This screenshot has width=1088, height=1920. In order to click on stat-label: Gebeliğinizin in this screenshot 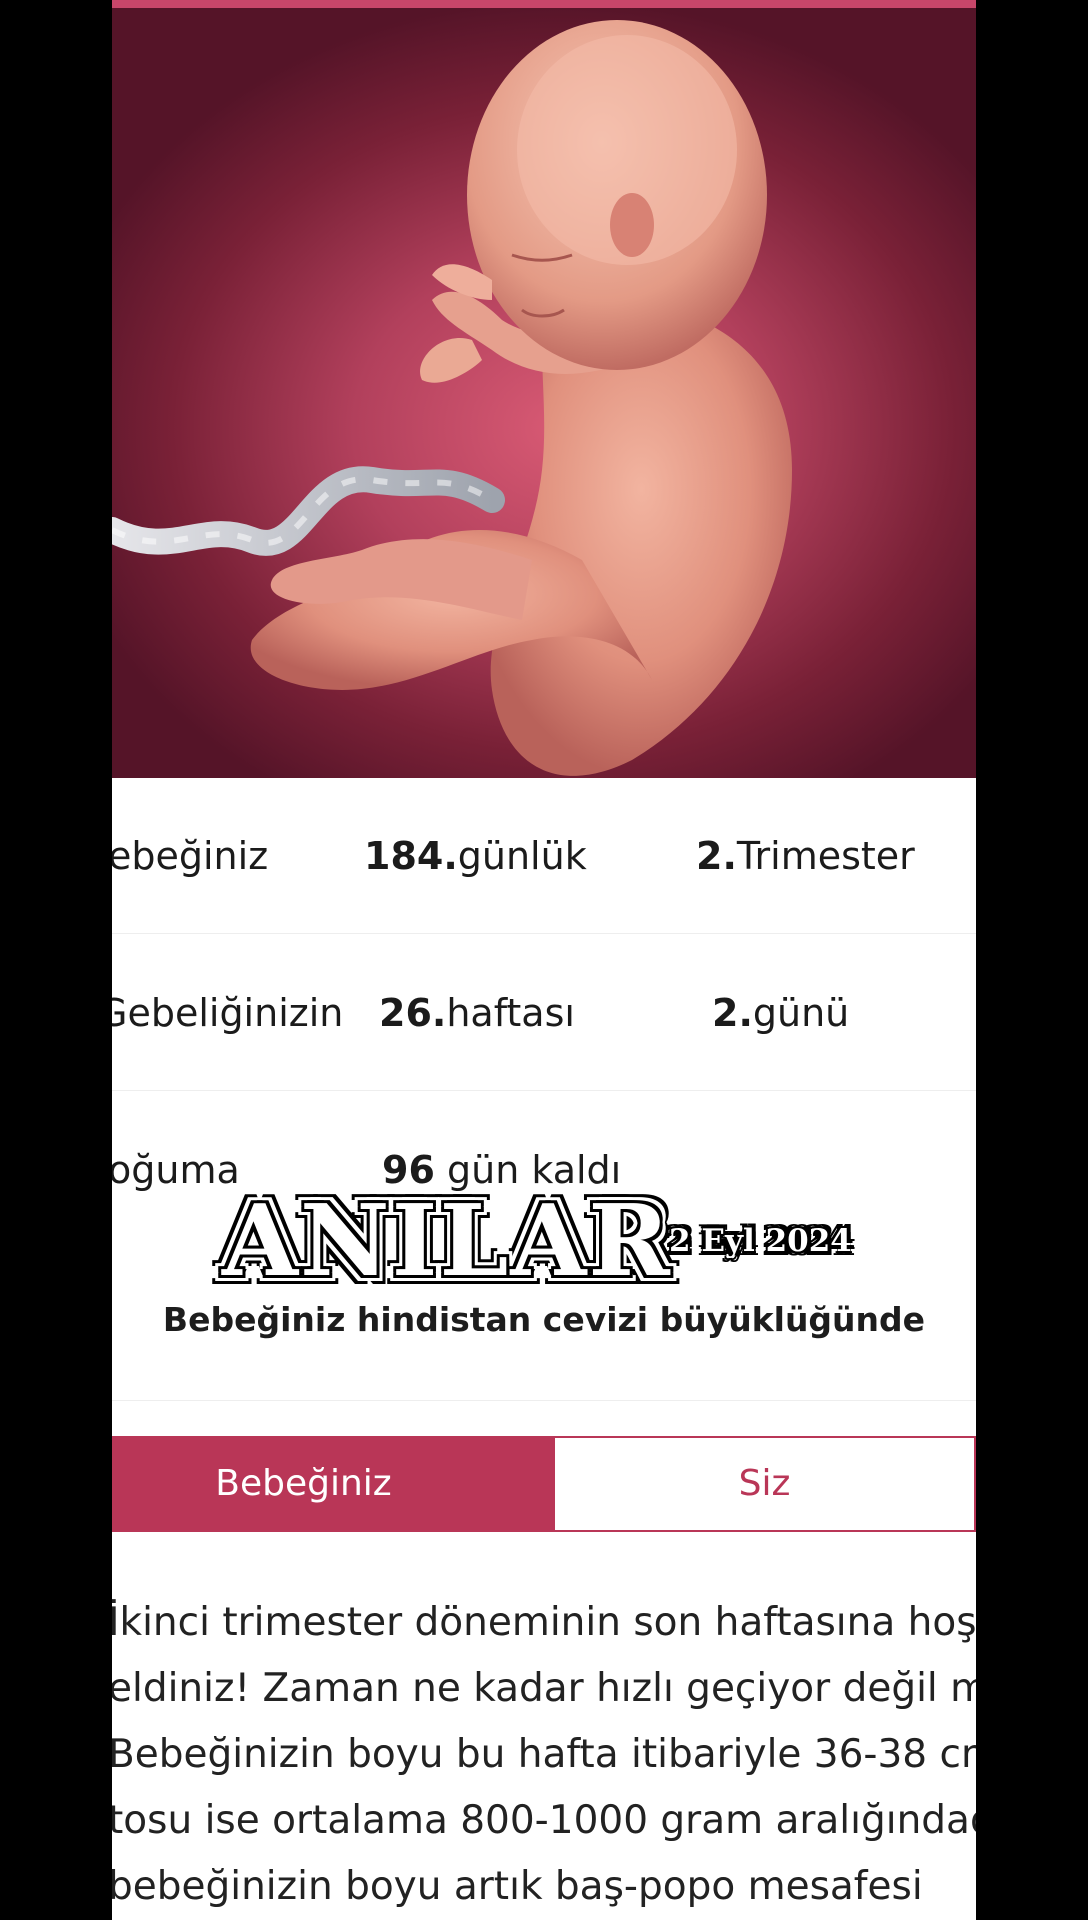, I will do `click(228, 1013)`.